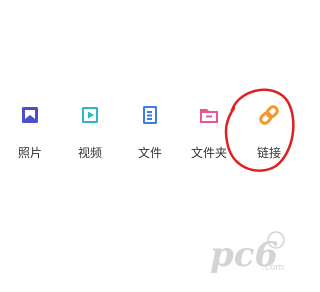 This screenshot has height=292, width=320. What do you see at coordinates (90, 134) in the screenshot?
I see `share-video-button: 视频` at bounding box center [90, 134].